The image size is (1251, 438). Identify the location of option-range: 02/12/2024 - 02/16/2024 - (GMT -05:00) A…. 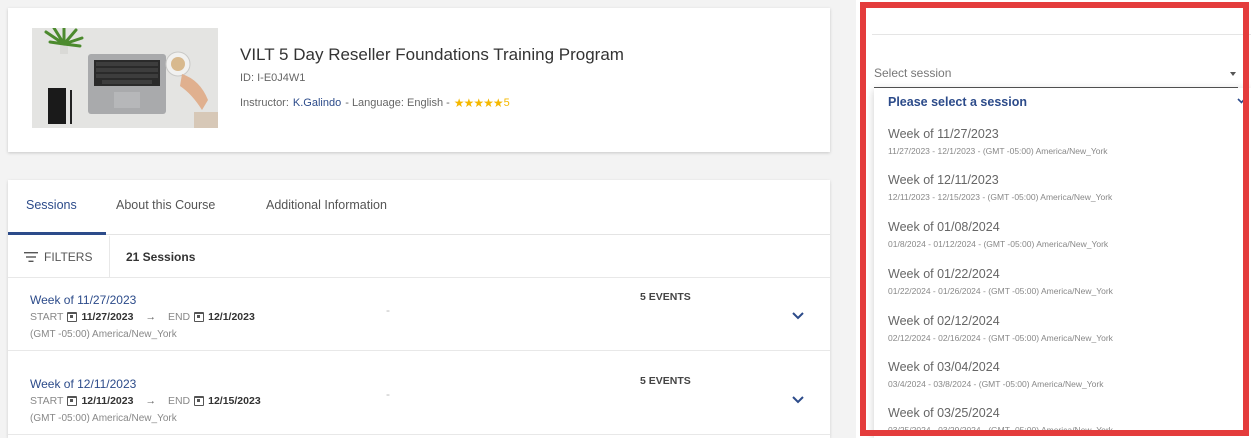
(1000, 338).